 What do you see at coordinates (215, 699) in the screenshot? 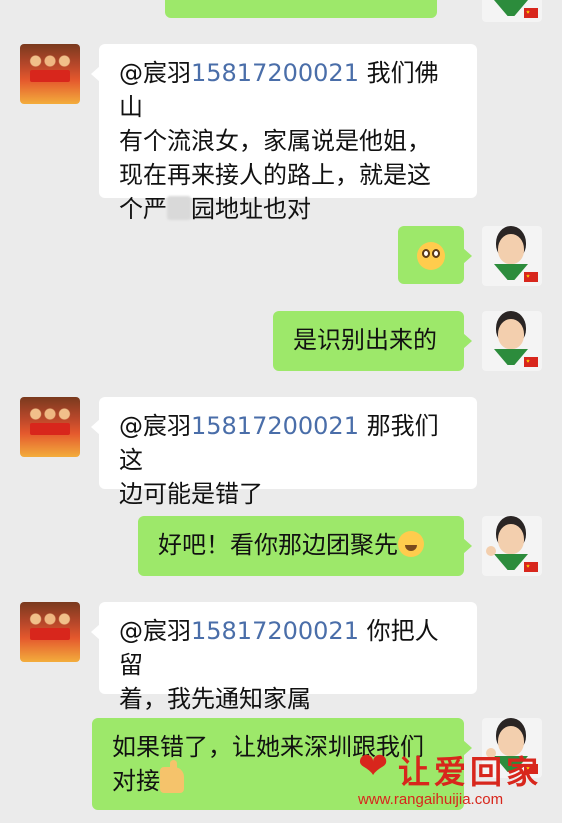
I see `message-line: 着，我先通知家属` at bounding box center [215, 699].